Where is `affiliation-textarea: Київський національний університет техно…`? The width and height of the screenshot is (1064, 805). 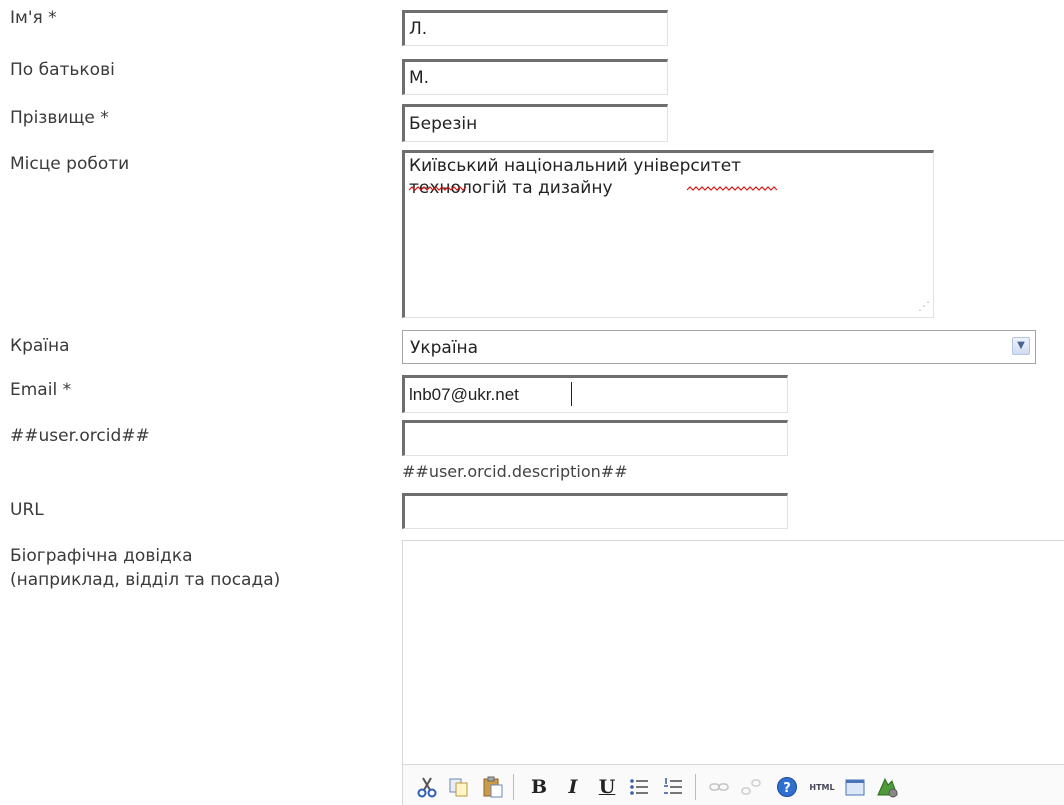 affiliation-textarea: Київський національний університет техно… is located at coordinates (668, 234).